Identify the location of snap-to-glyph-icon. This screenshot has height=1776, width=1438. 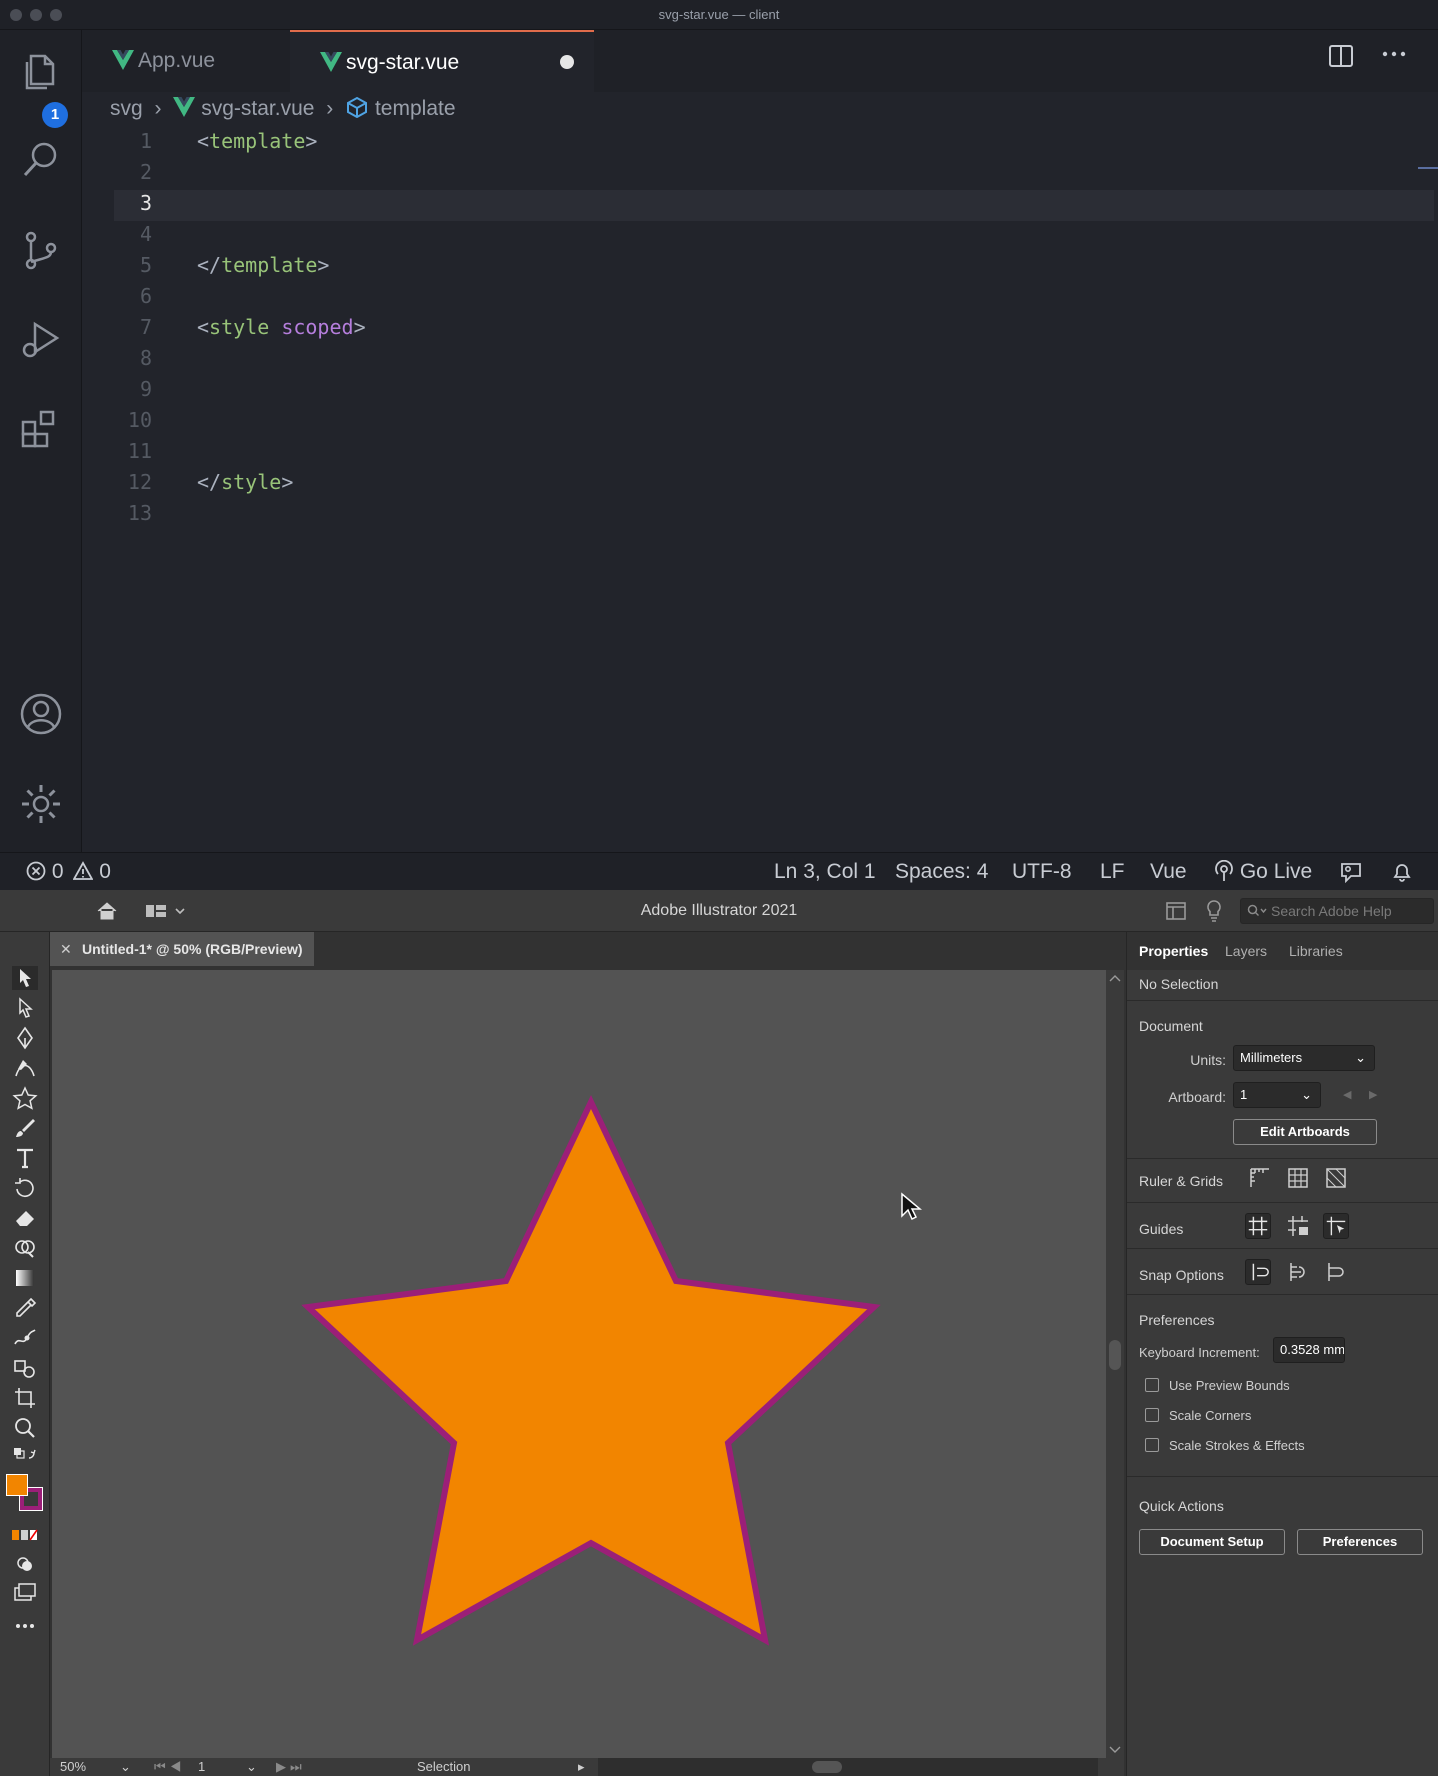
(1336, 1272).